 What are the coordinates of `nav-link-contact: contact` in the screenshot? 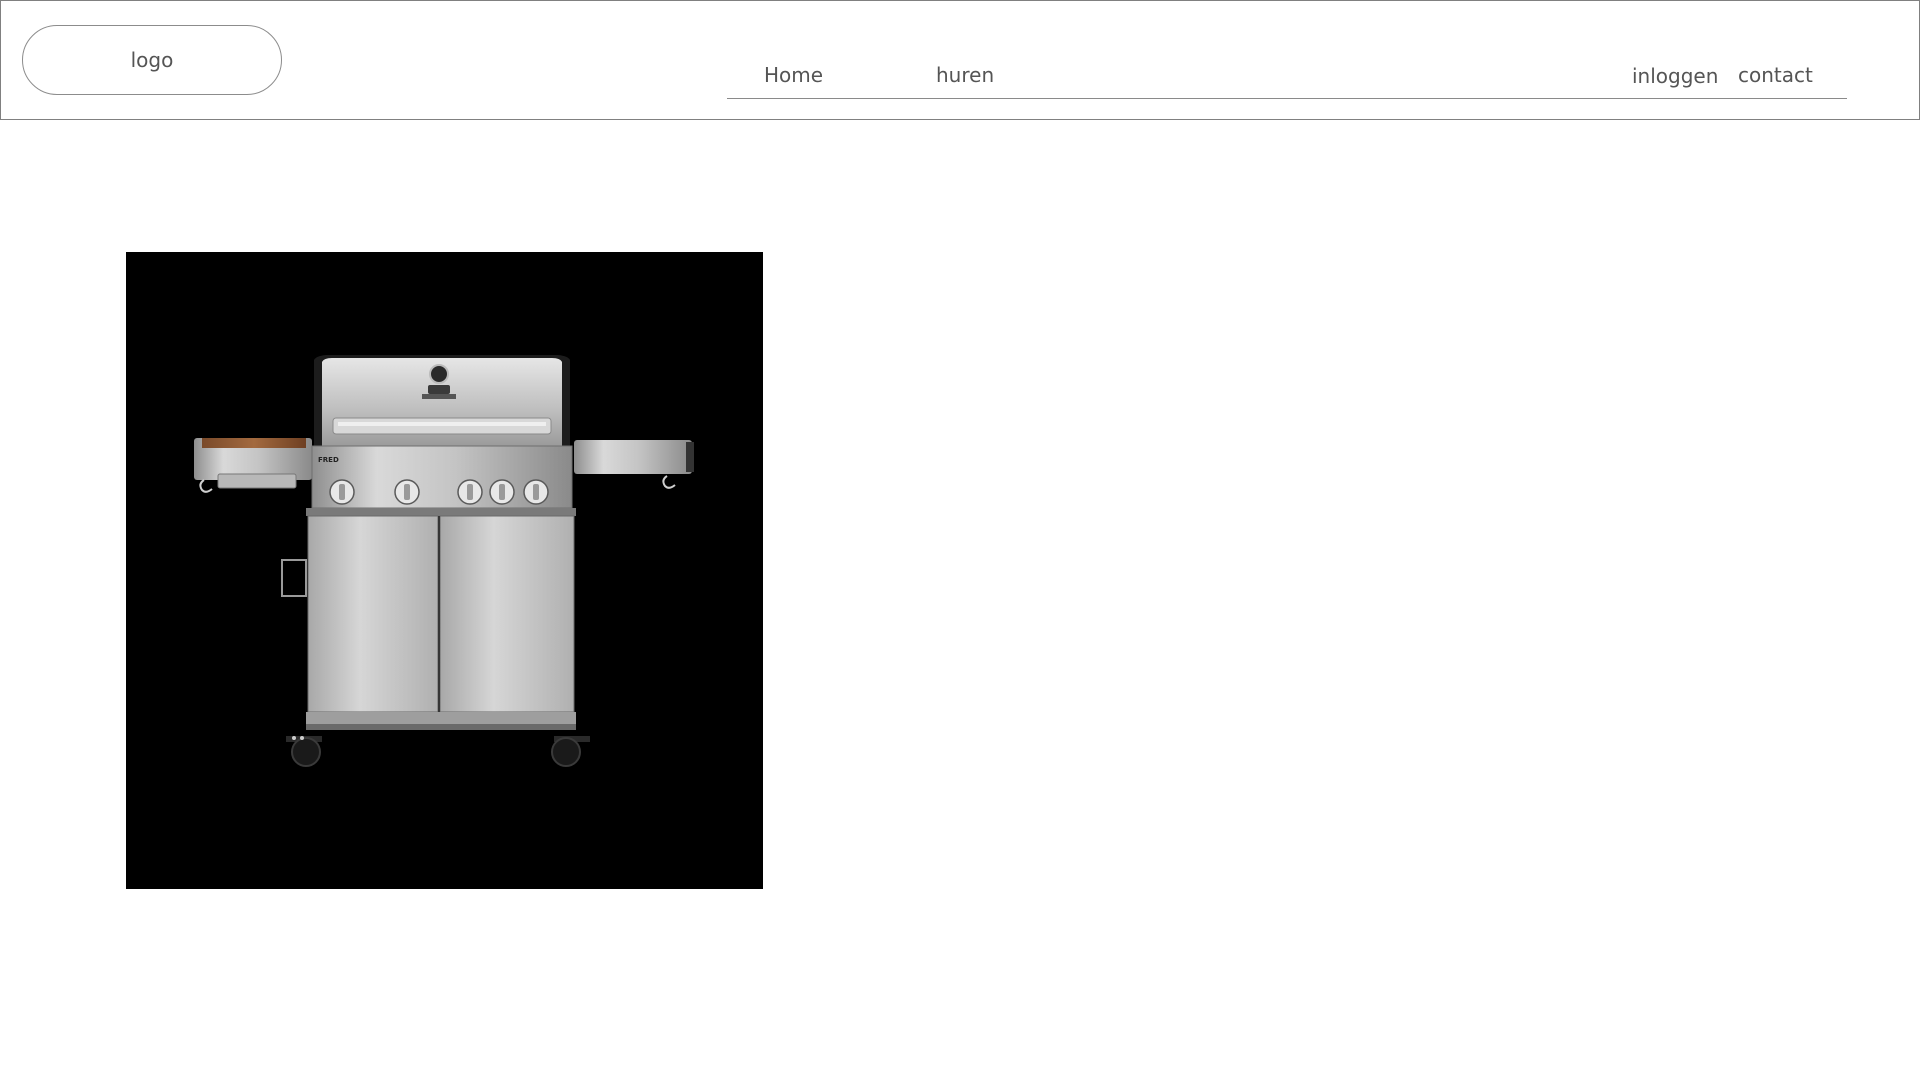 It's located at (1775, 75).